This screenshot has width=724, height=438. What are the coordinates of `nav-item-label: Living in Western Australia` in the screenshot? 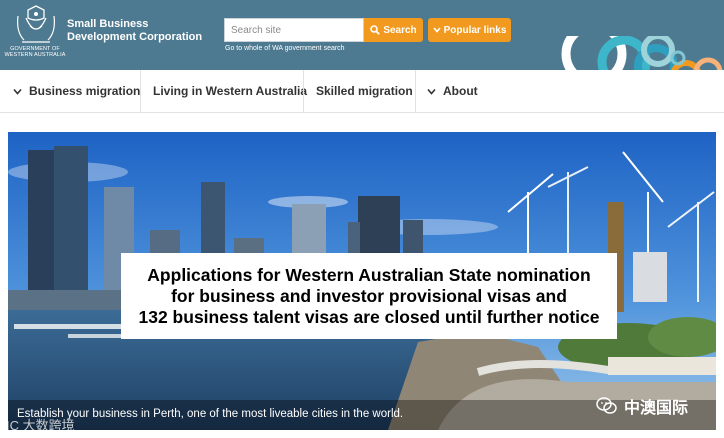 It's located at (230, 91).